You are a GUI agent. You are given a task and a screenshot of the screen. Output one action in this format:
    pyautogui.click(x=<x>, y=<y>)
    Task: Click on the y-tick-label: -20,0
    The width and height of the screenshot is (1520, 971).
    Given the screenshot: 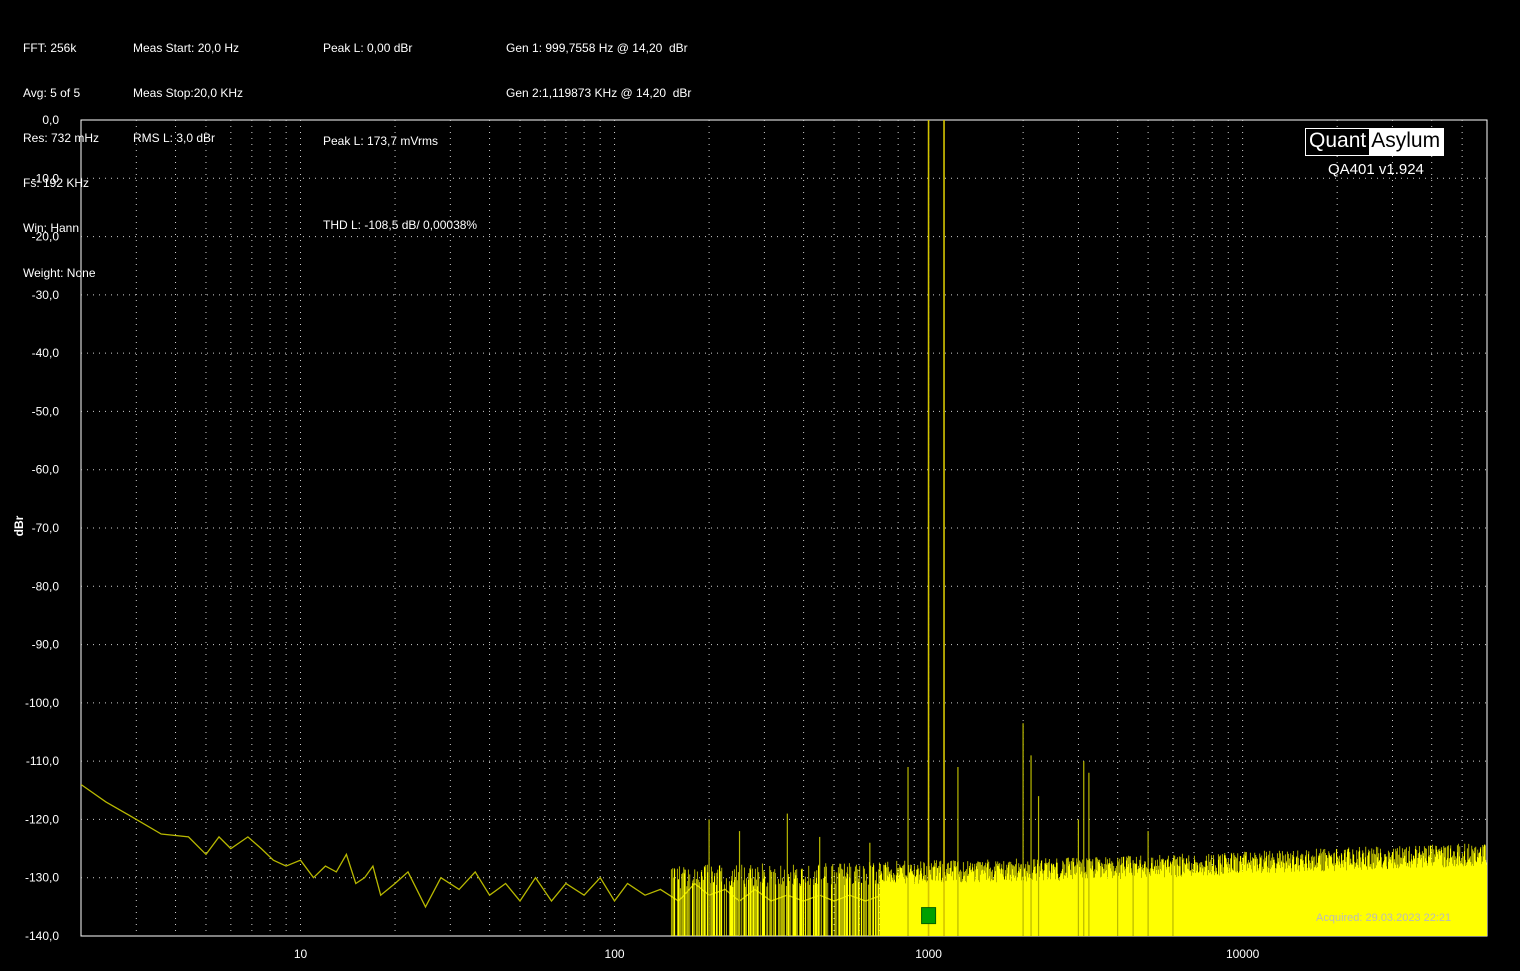 What is the action you would take?
    pyautogui.click(x=46, y=237)
    